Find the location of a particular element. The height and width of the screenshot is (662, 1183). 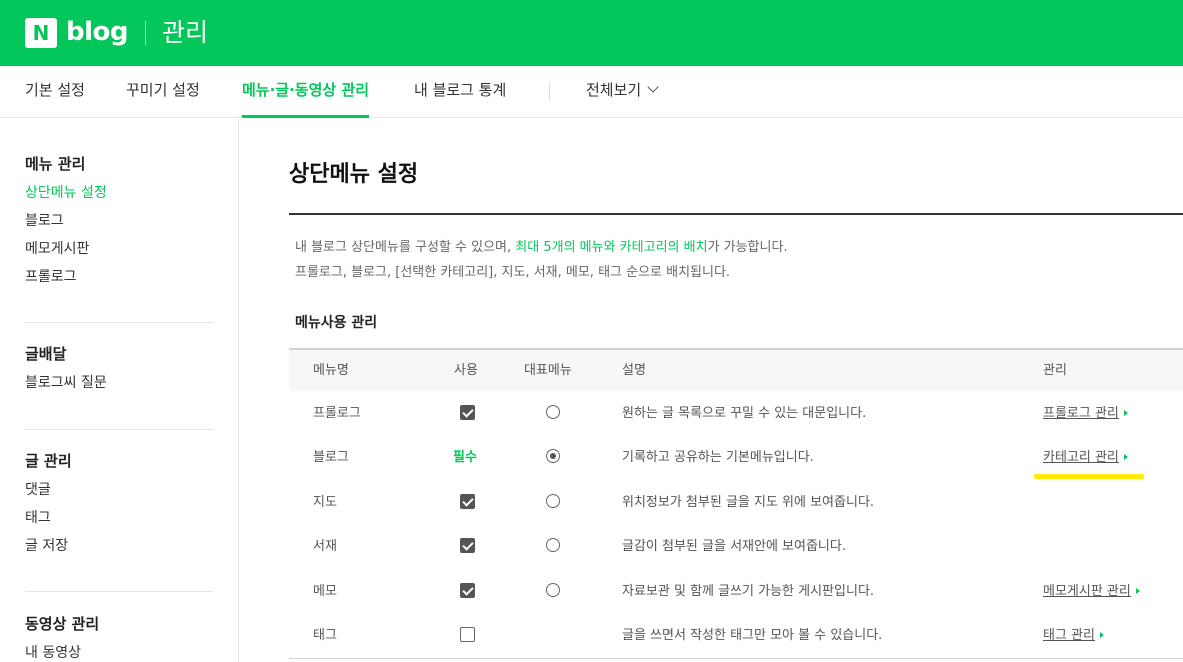

tab-divider is located at coordinates (549, 91).